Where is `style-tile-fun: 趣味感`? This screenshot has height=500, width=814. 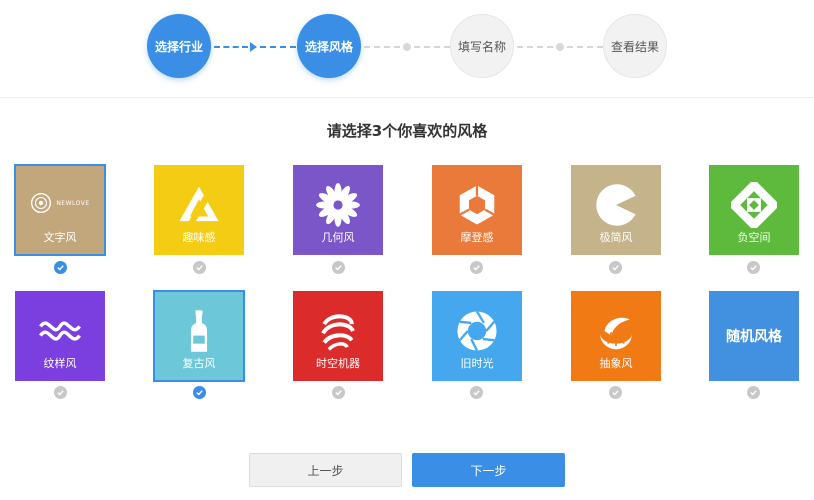
style-tile-fun: 趣味感 is located at coordinates (199, 210).